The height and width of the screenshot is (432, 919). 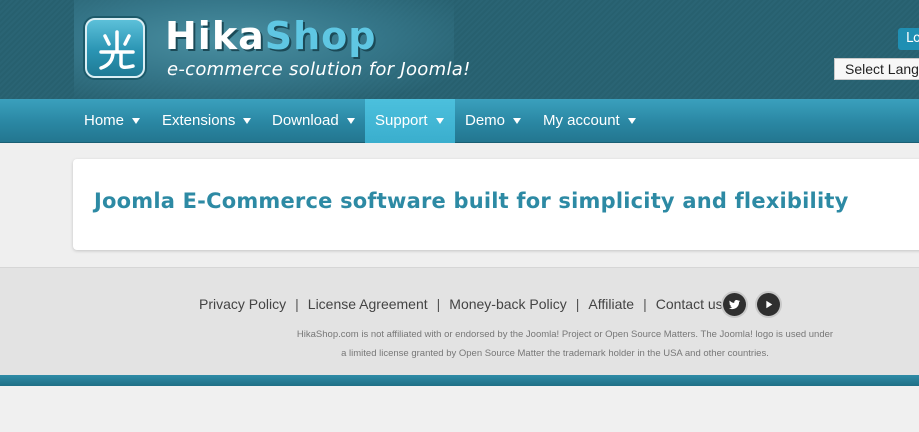 I want to click on page-bottom, so click(x=459, y=409).